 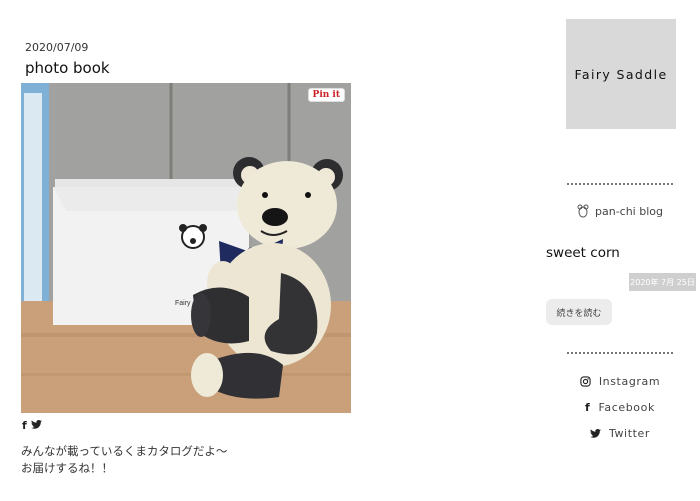 I want to click on bear-icon, so click(x=583, y=211).